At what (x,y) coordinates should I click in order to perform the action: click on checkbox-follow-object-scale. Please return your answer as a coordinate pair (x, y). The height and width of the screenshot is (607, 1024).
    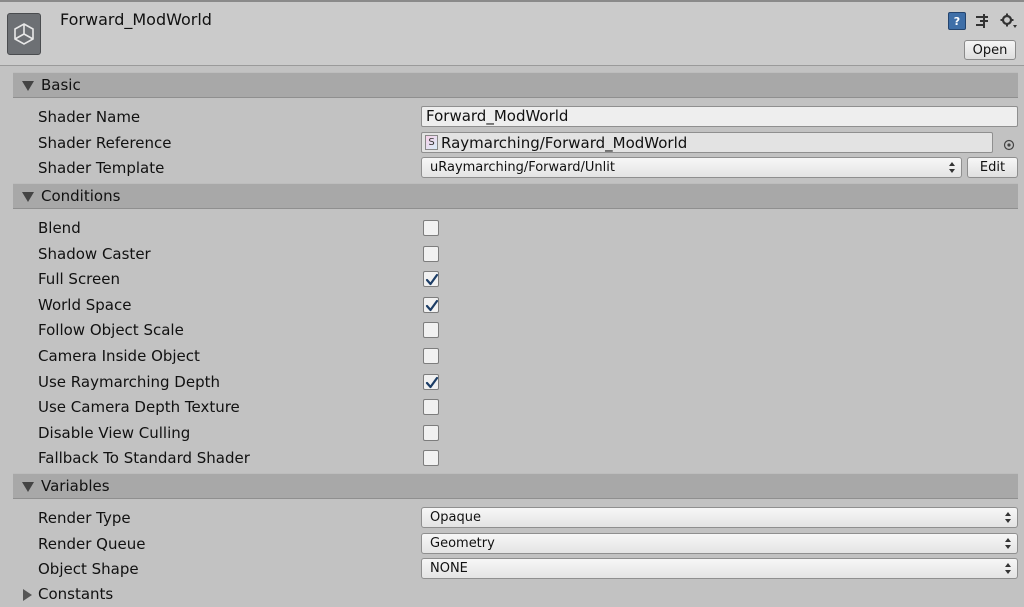
    Looking at the image, I should click on (431, 330).